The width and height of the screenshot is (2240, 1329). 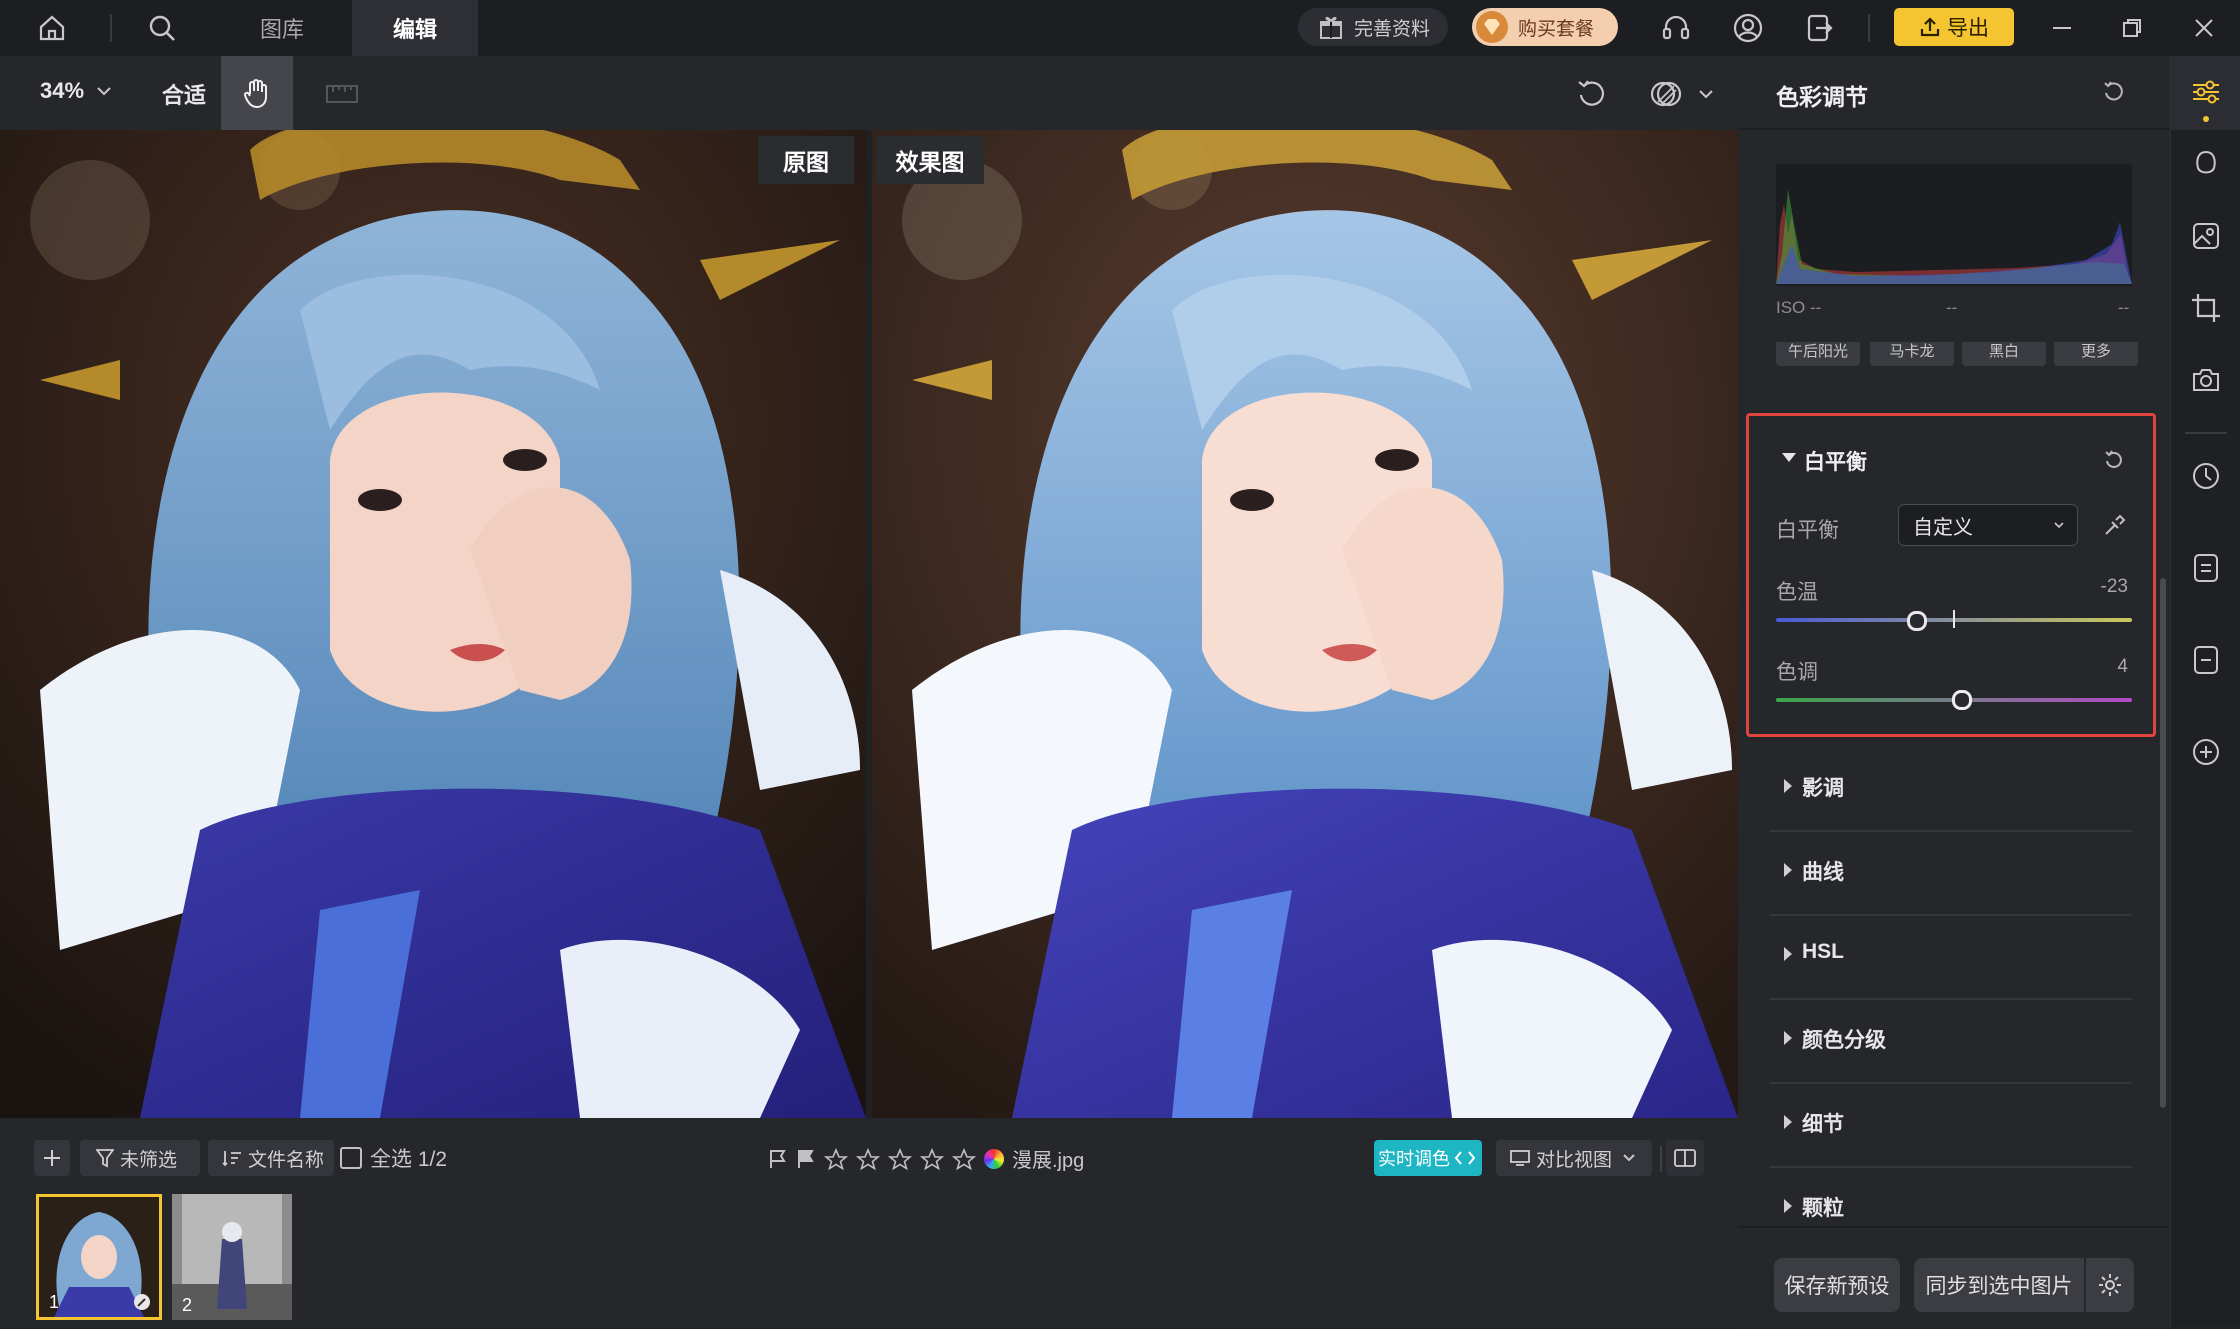 I want to click on compare-view-dropdown: 对比视图, so click(x=1574, y=1158).